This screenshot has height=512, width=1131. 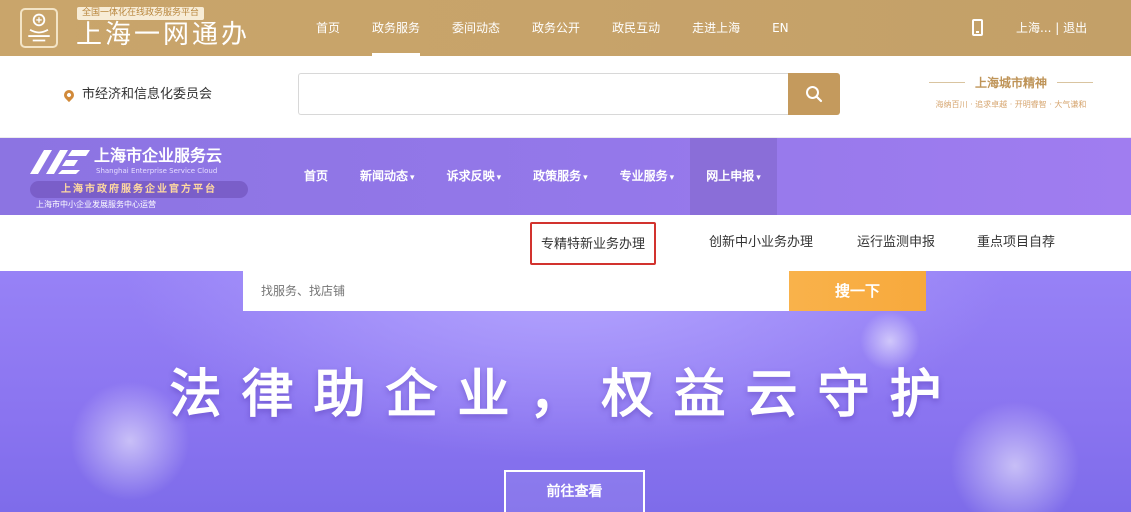 I want to click on search-icon, so click(x=814, y=94).